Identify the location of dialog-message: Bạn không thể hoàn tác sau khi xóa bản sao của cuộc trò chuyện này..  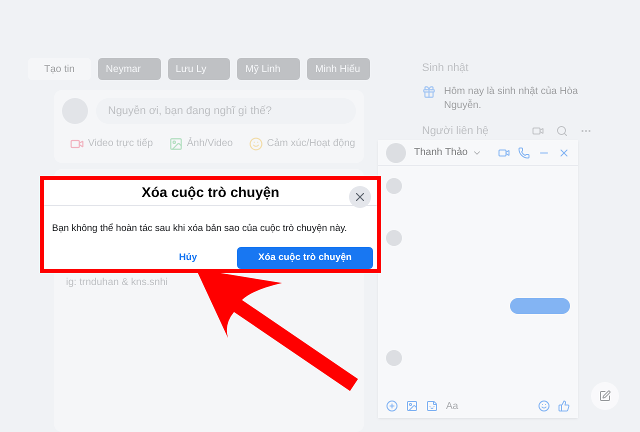
(200, 228).